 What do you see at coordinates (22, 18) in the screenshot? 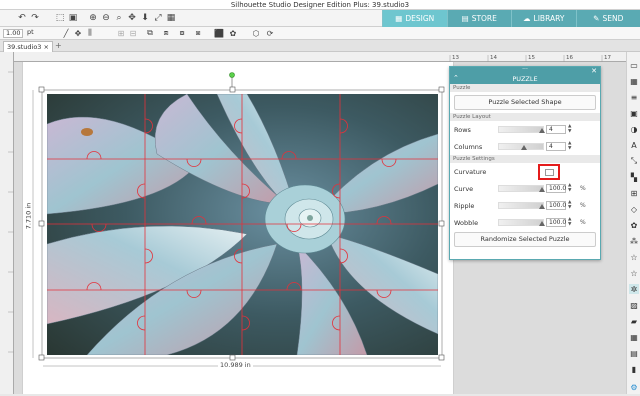
I see `undo-icon: ↶` at bounding box center [22, 18].